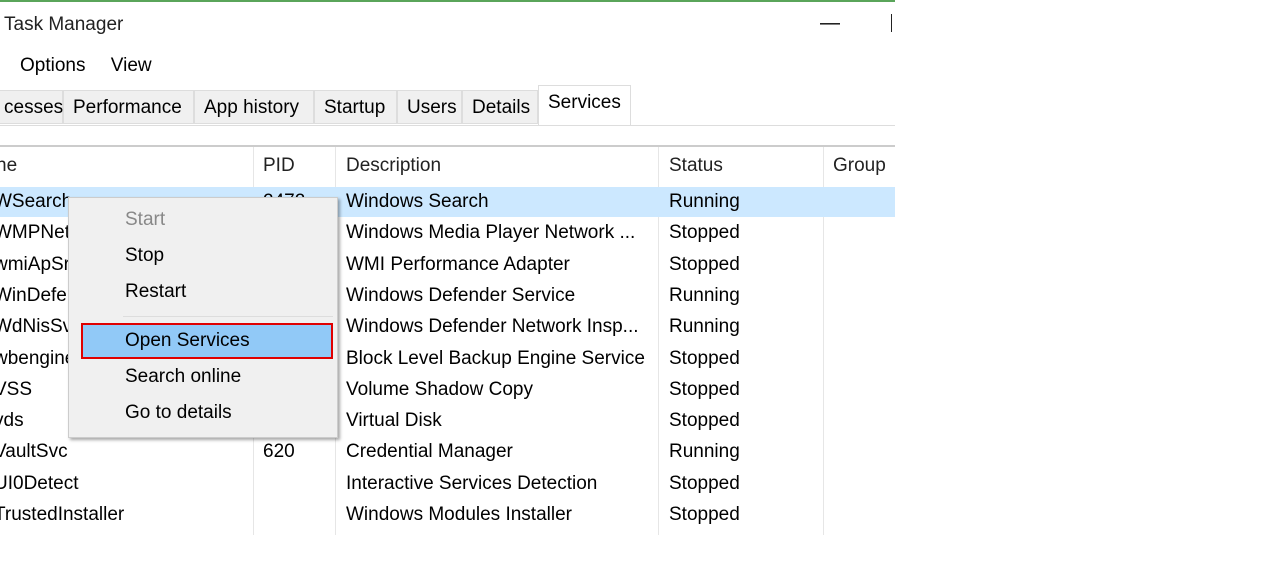  I want to click on cell-name: VaultSvc, so click(34, 452).